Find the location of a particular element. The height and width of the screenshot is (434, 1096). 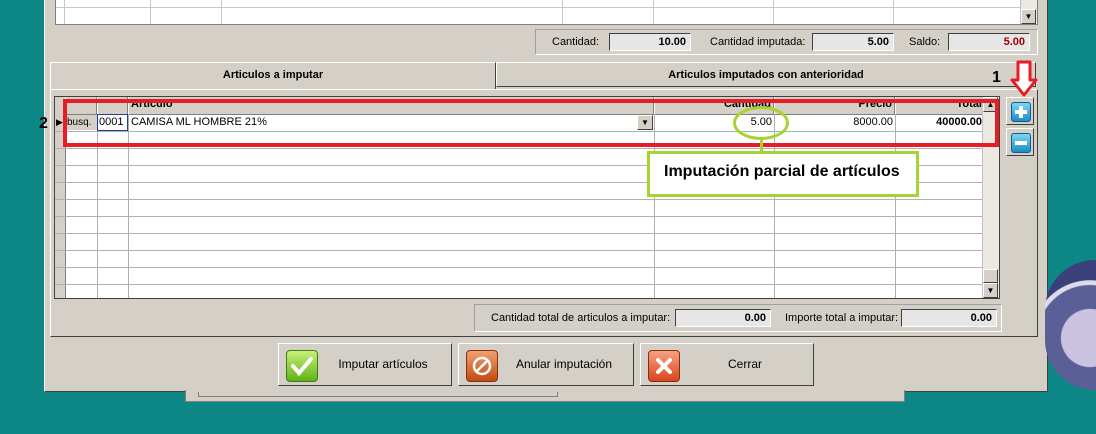

plus-icon is located at coordinates (1021, 112).